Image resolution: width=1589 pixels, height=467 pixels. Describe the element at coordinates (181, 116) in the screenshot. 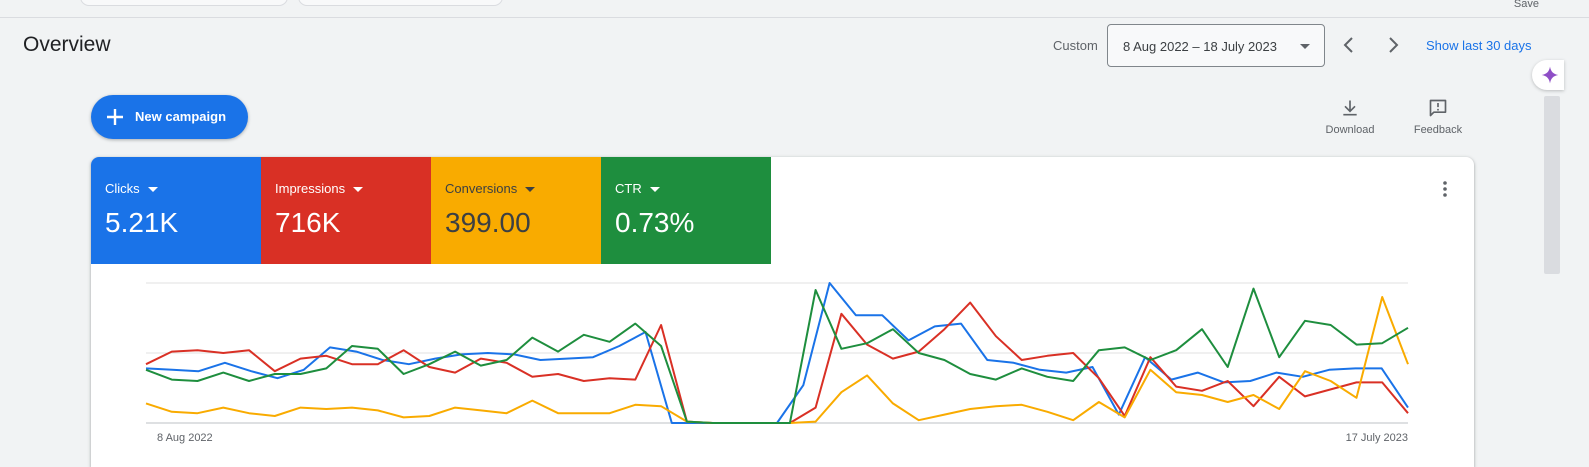

I see `new-campaign-label: New campaign` at that location.